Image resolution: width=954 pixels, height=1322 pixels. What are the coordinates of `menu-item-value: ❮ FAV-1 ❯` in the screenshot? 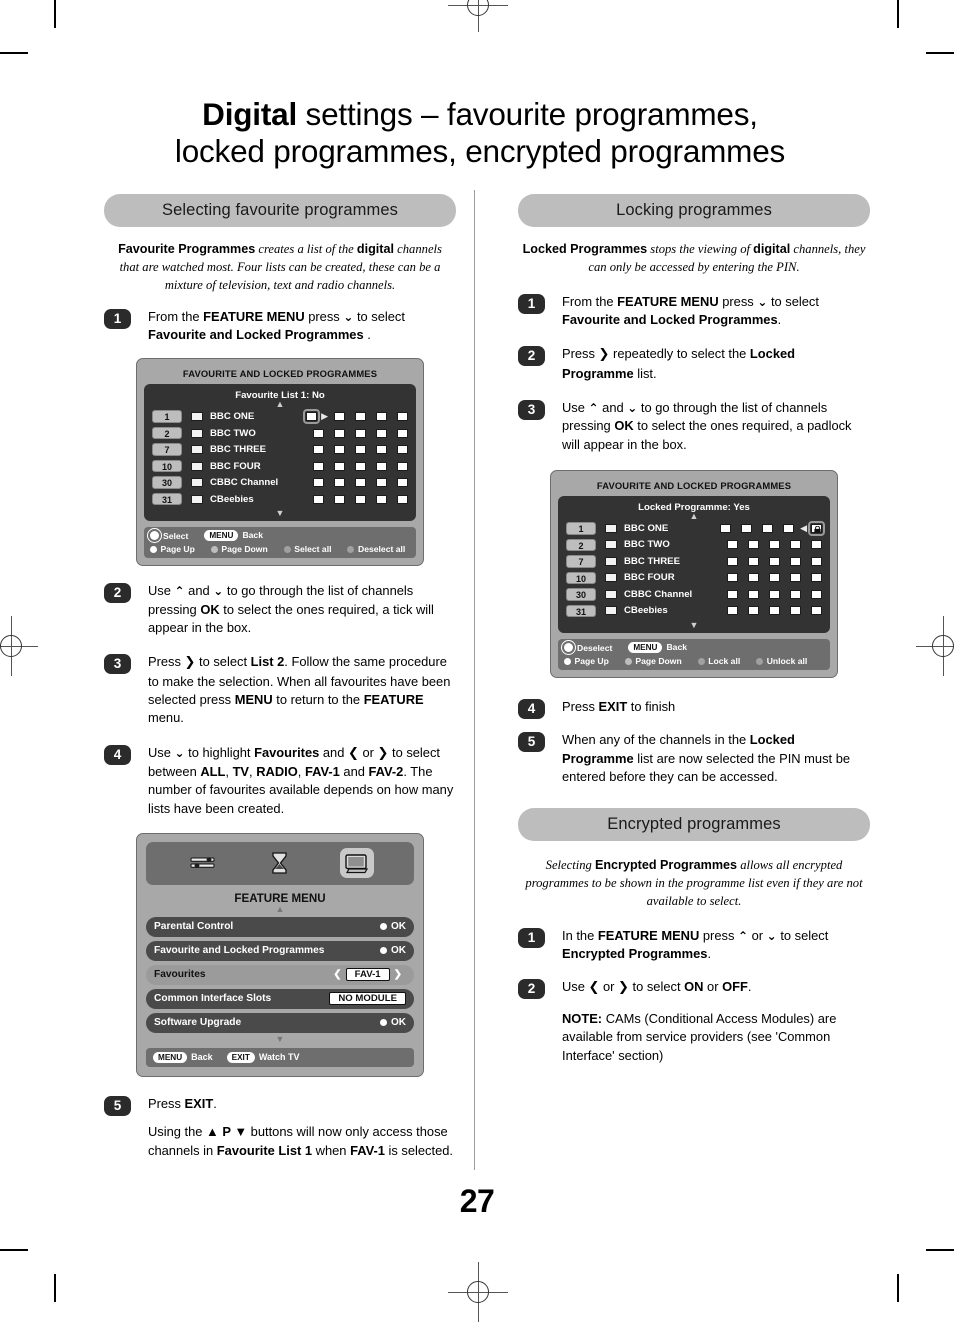 It's located at (367, 975).